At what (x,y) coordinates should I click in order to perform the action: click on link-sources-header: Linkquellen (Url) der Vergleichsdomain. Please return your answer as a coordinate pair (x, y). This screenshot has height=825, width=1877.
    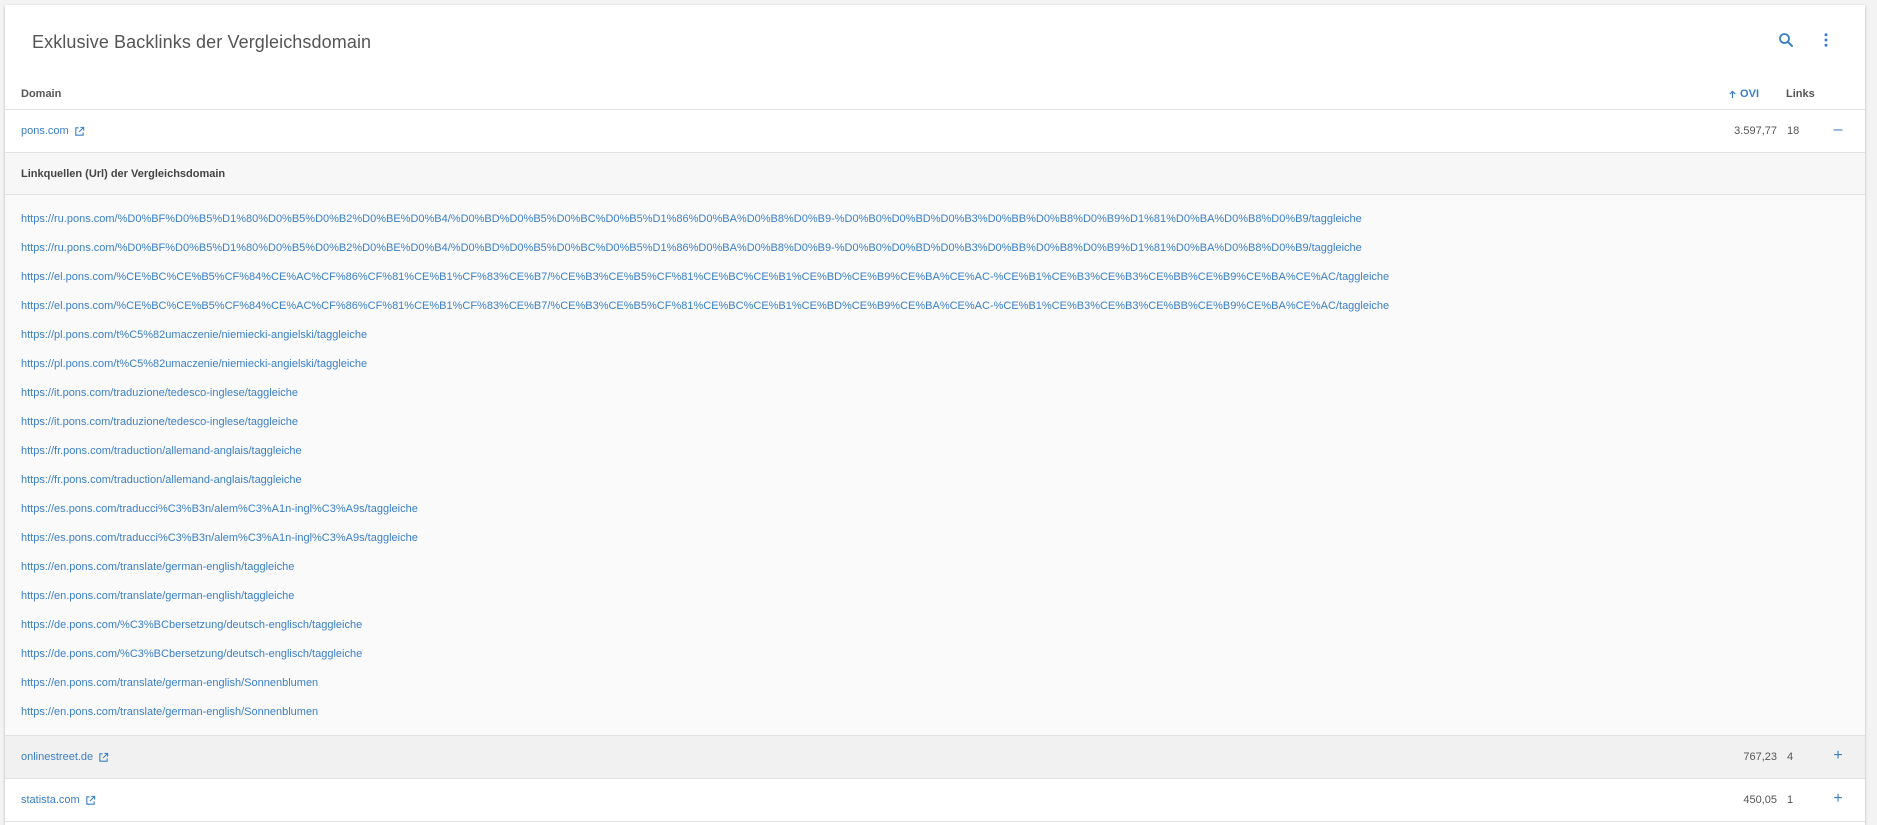
    Looking at the image, I should click on (935, 174).